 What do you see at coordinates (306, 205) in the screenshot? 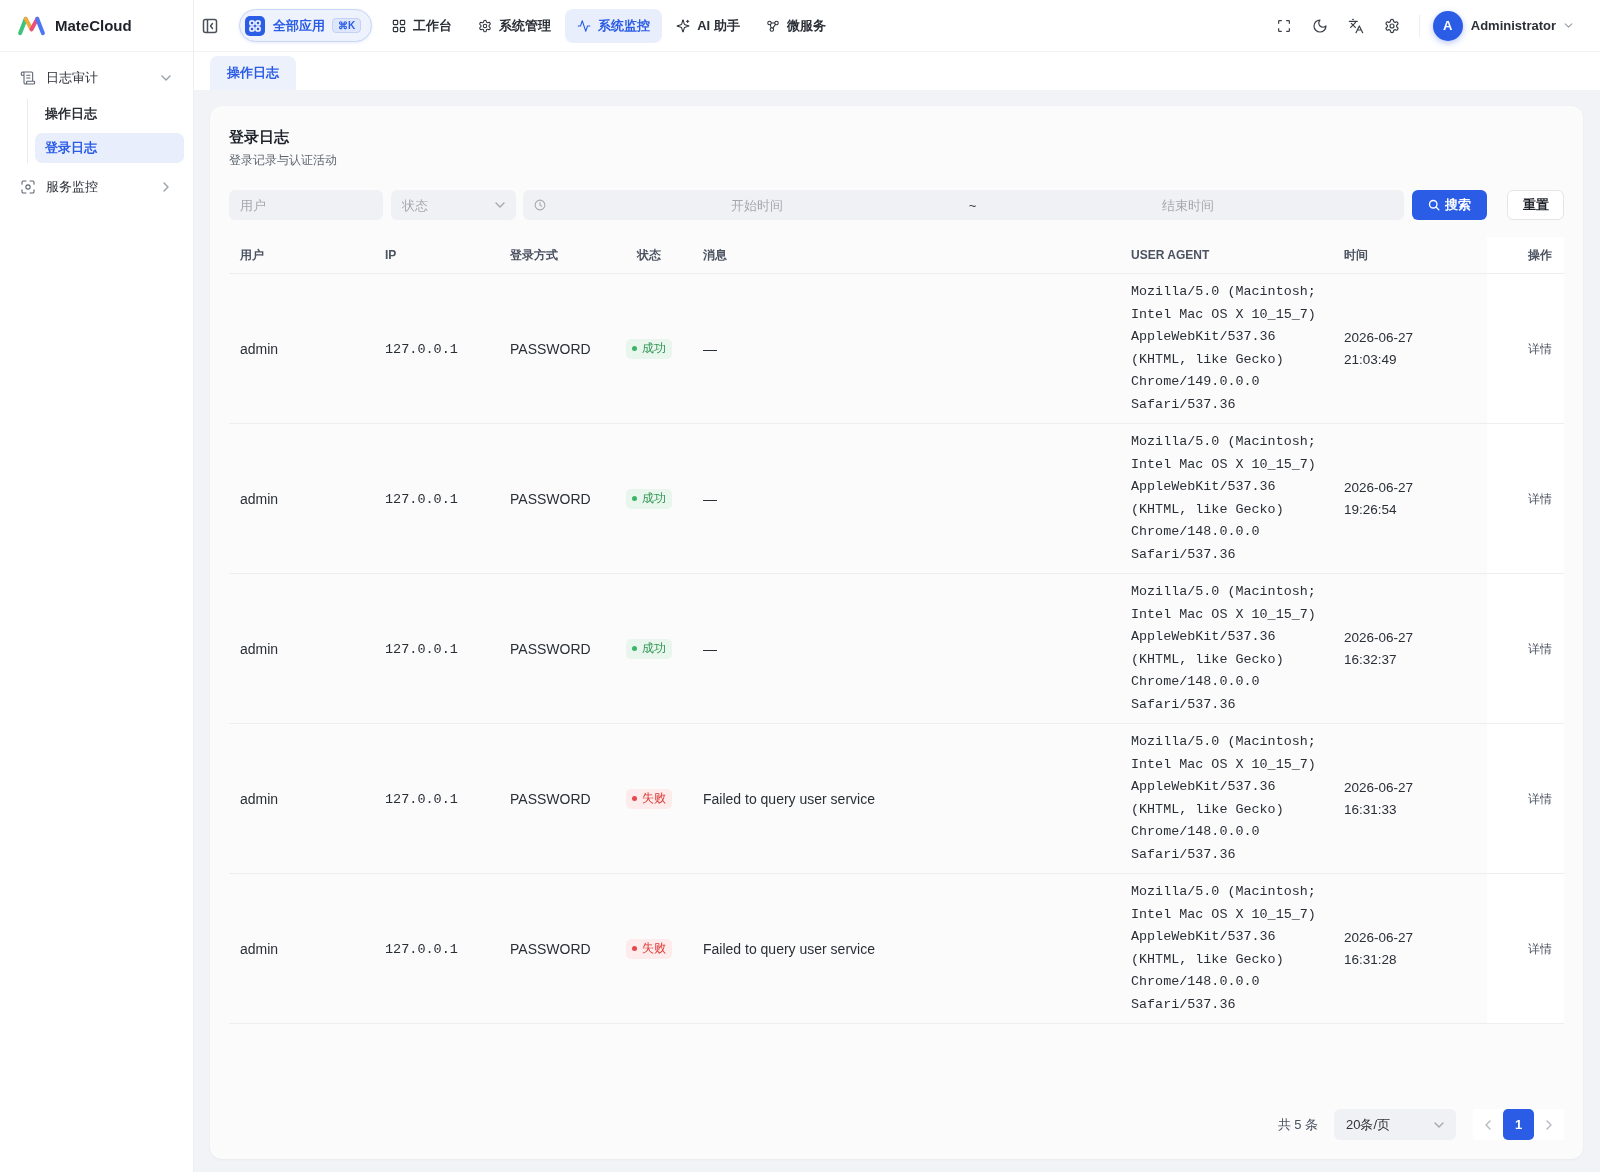
I see `user-input: 用户` at bounding box center [306, 205].